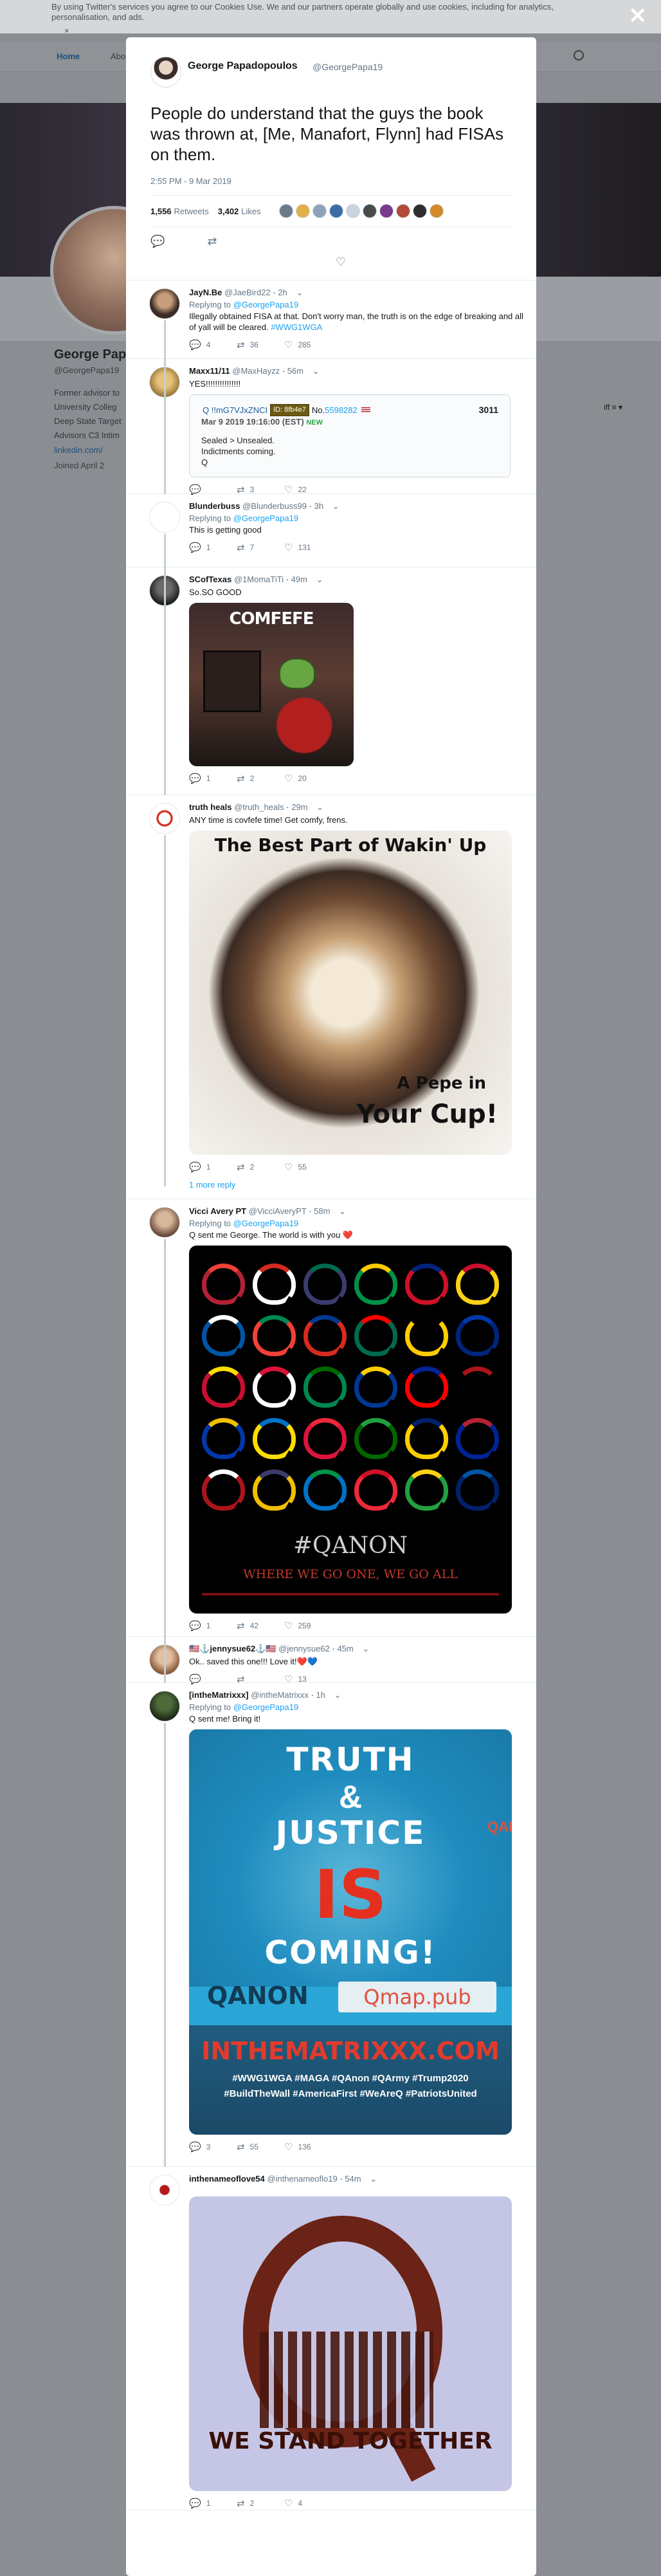 This screenshot has height=2576, width=661. Describe the element at coordinates (304, 1648) in the screenshot. I see `reply-author-handle: @jennysue62` at that location.